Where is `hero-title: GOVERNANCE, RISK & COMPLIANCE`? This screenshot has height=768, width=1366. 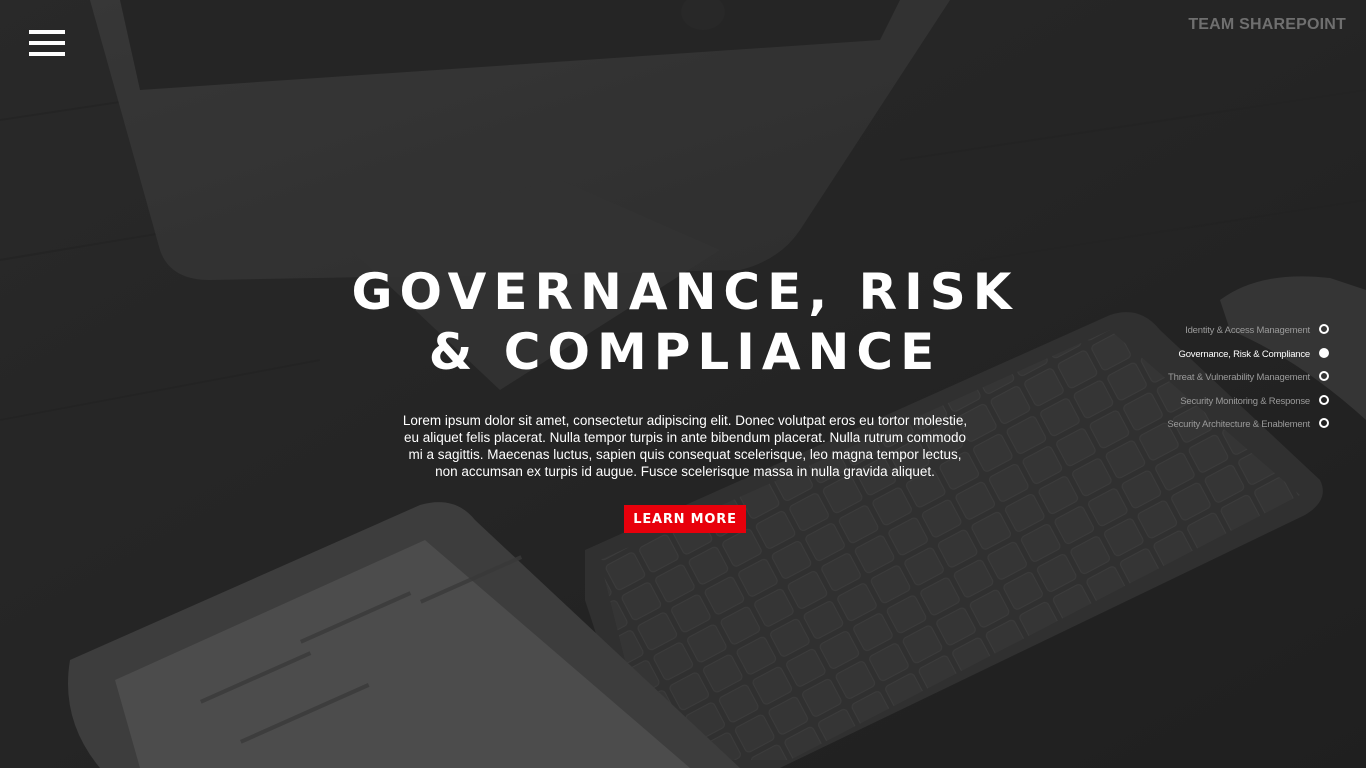 hero-title: GOVERNANCE, RISK & COMPLIANCE is located at coordinates (685, 322).